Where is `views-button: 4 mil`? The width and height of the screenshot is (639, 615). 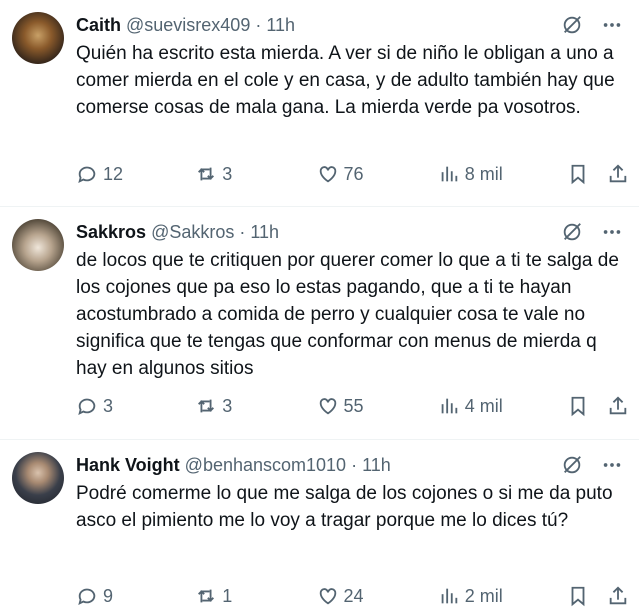 views-button: 4 mil is located at coordinates (502, 406).